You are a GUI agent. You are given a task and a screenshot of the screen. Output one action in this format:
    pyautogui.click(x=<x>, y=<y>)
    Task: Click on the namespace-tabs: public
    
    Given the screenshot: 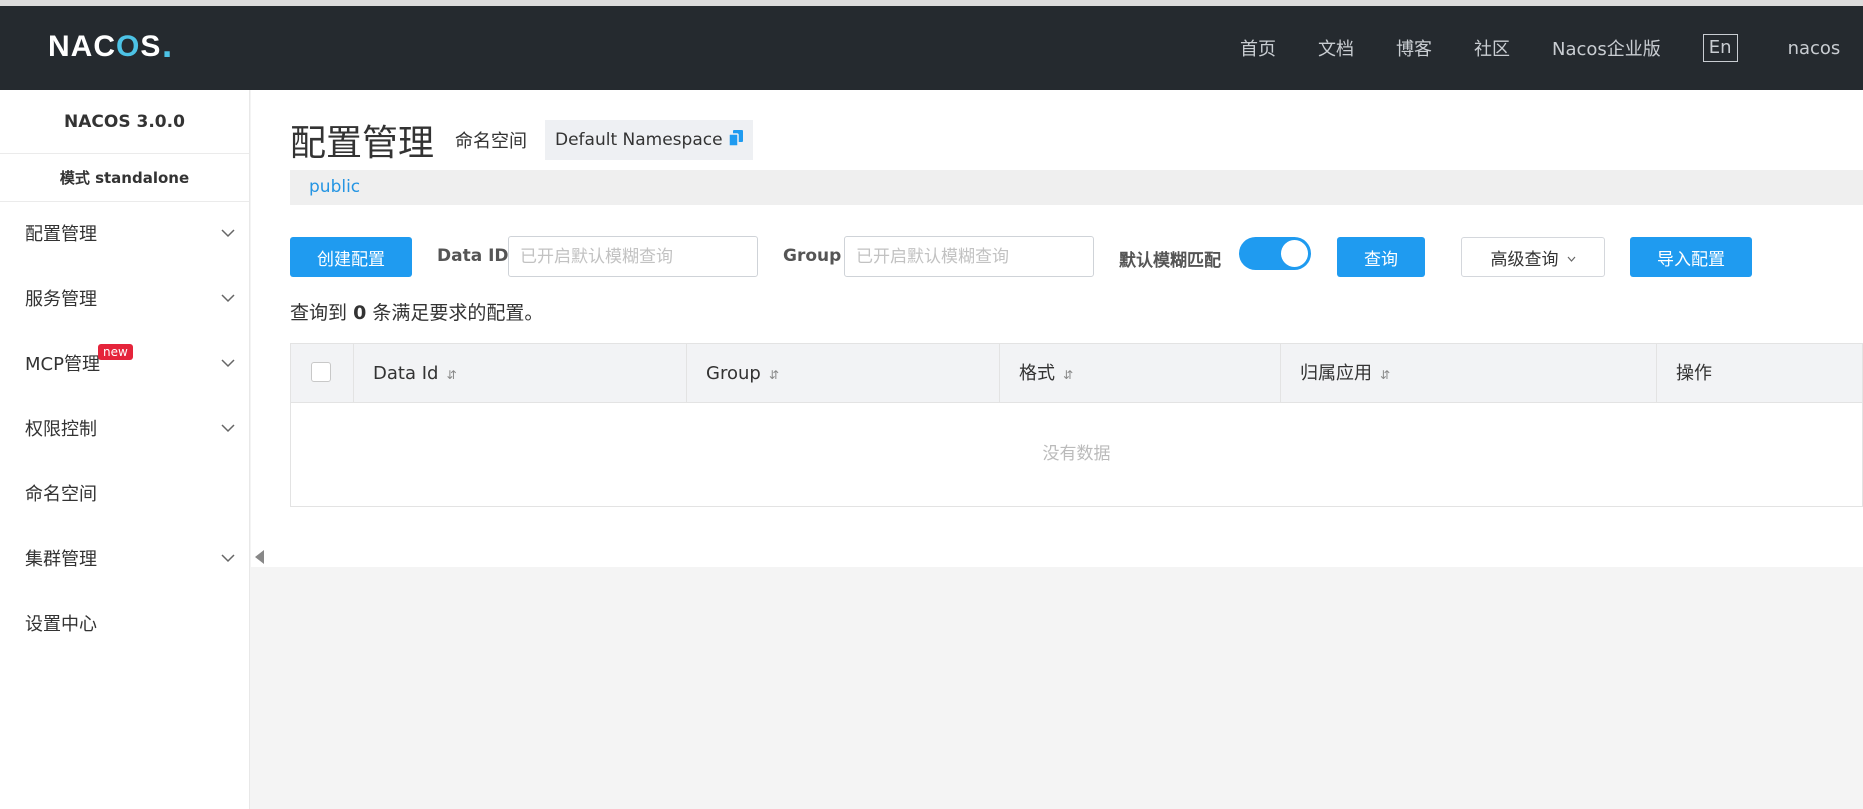 What is the action you would take?
    pyautogui.click(x=1076, y=187)
    